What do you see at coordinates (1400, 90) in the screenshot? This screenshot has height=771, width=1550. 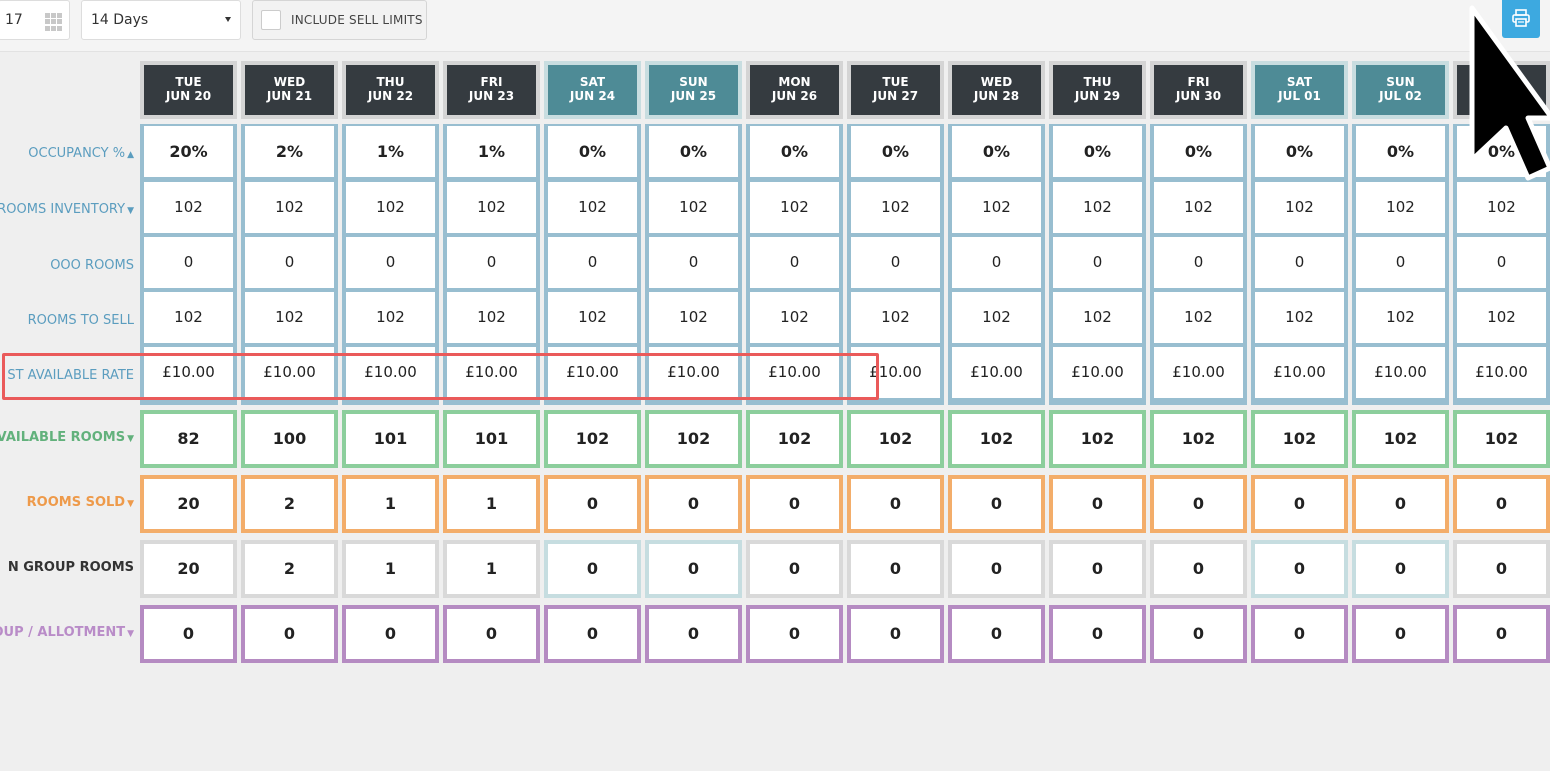 I see `column-header: SUN JUL 02` at bounding box center [1400, 90].